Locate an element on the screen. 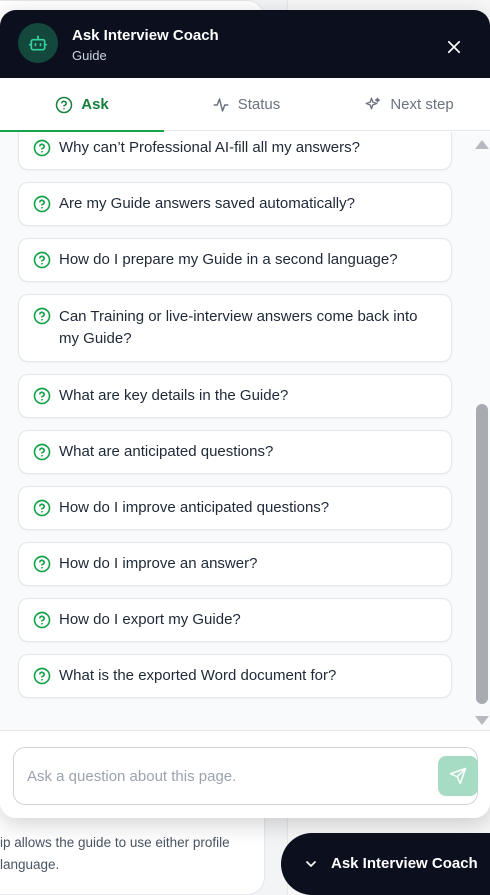  tab-next-step: Next step is located at coordinates (409, 104).